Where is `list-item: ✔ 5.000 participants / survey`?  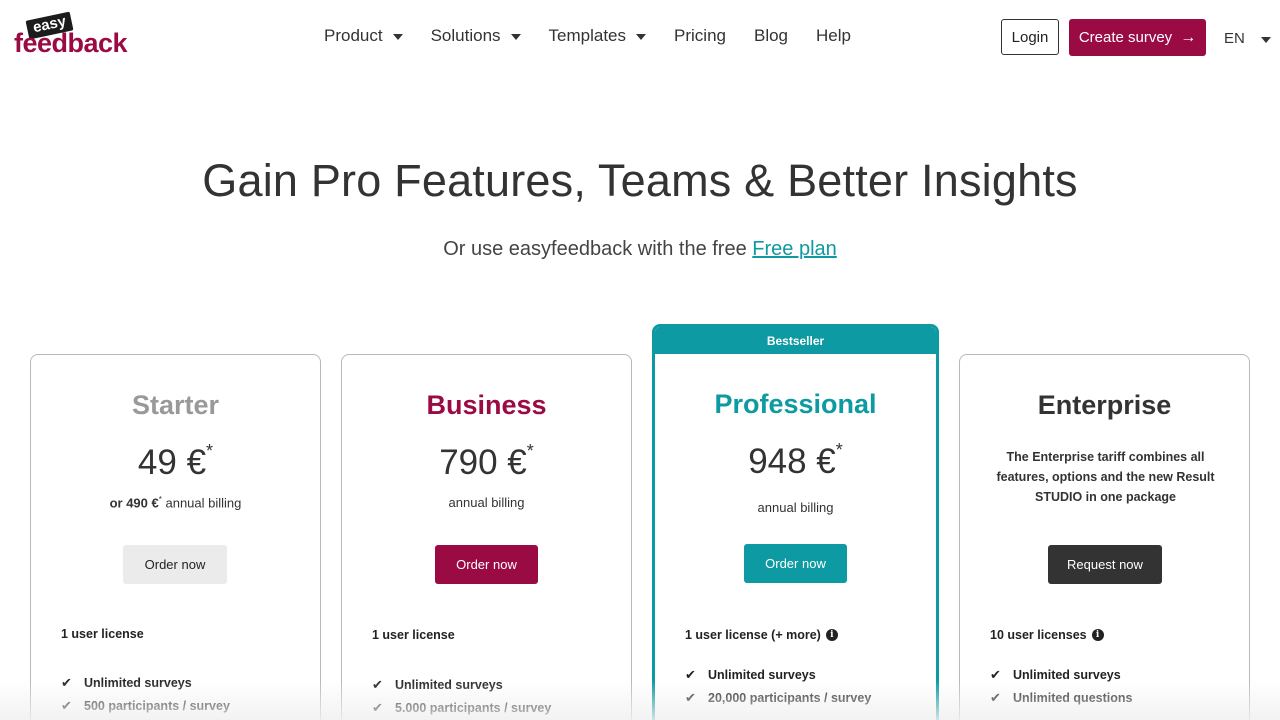
list-item: ✔ 5.000 participants / survey is located at coordinates (461, 707).